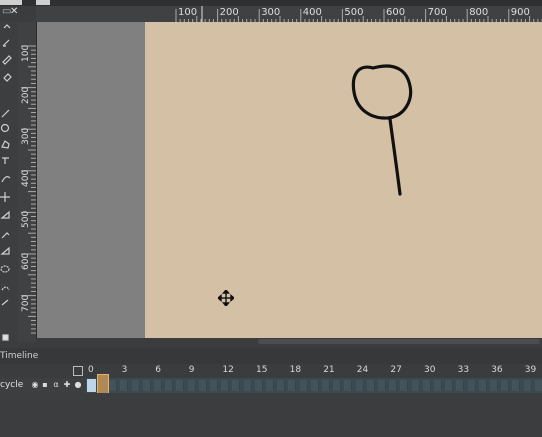 The height and width of the screenshot is (437, 542). Describe the element at coordinates (479, 12) in the screenshot. I see `ruler-label: 800` at that location.